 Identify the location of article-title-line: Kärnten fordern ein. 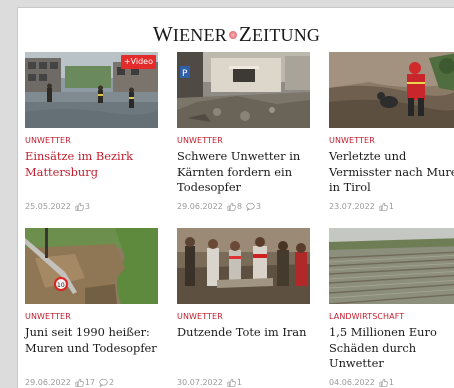
(235, 171).